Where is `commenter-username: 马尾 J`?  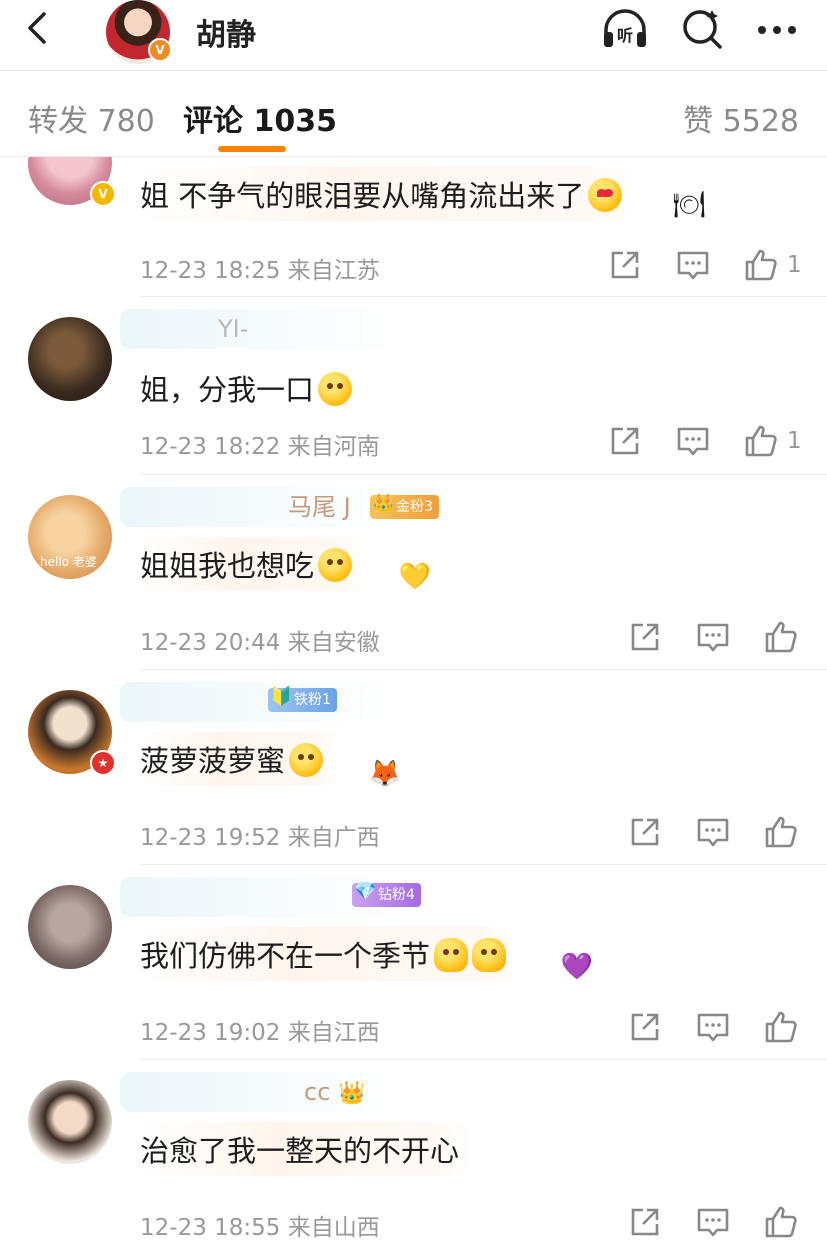 commenter-username: 马尾 J is located at coordinates (259, 507).